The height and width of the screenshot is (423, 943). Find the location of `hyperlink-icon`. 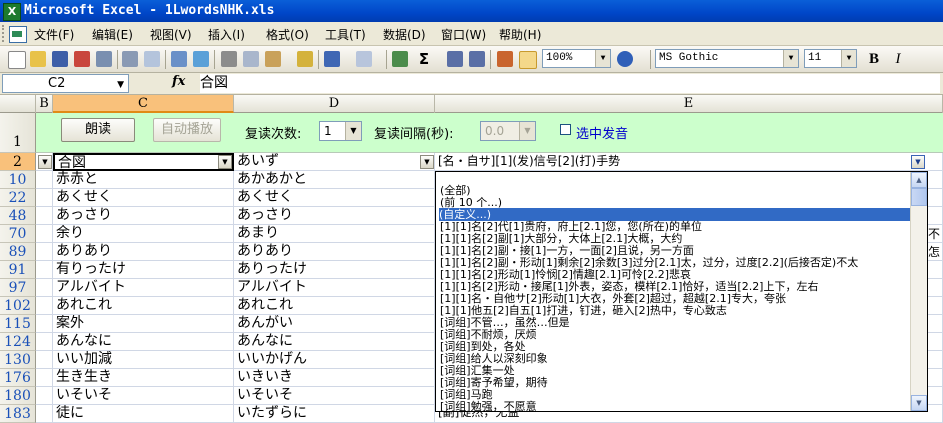

hyperlink-icon is located at coordinates (400, 59).